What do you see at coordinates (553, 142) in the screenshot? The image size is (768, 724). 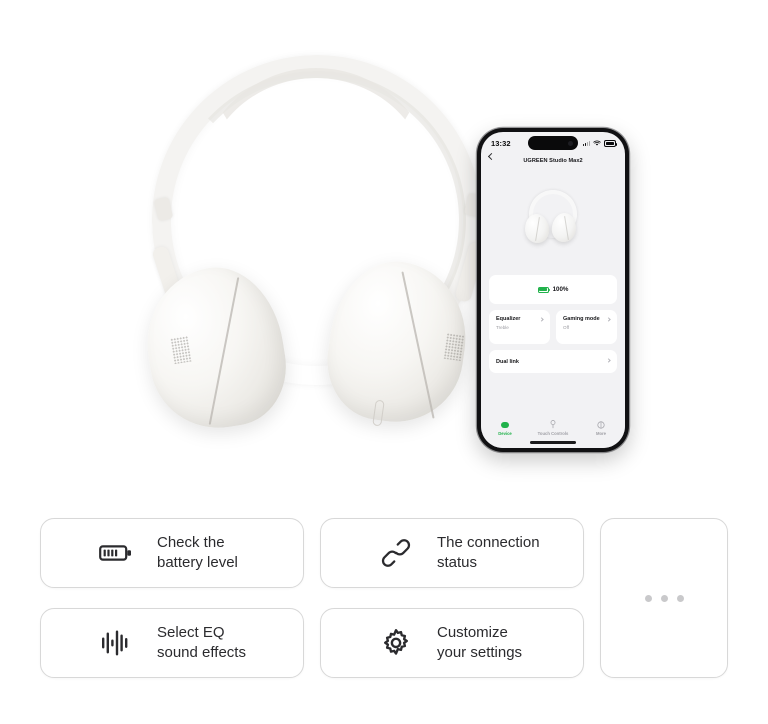 I see `status-bar: 13:32` at bounding box center [553, 142].